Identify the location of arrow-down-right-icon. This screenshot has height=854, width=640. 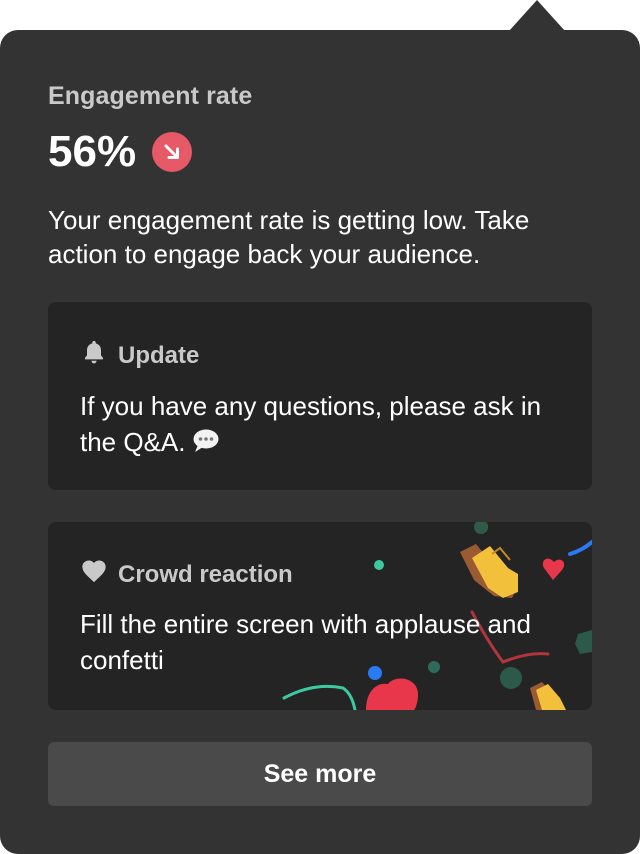
(172, 152).